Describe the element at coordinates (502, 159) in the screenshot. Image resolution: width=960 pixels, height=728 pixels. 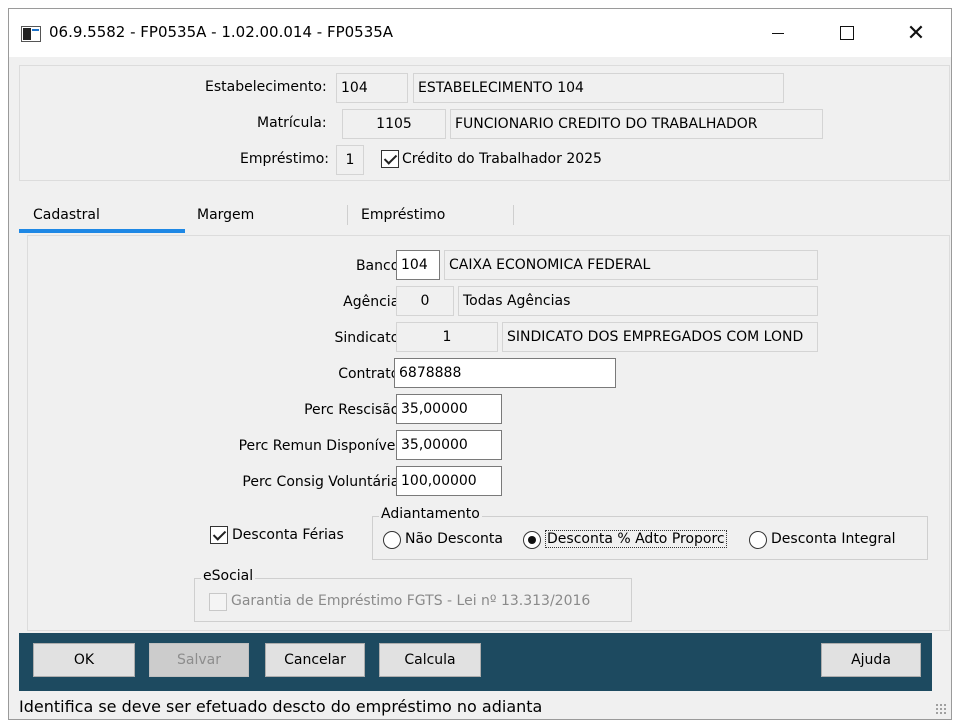
I see `credito-trabalhador-label: Crédito do Trabalhador 2025` at that location.